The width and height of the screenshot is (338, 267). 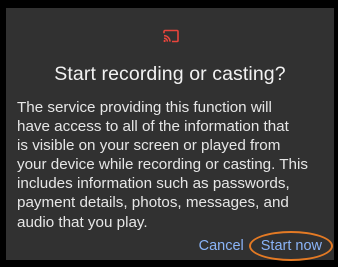 I want to click on message-line: includes information such as passwords,, so click(x=153, y=184).